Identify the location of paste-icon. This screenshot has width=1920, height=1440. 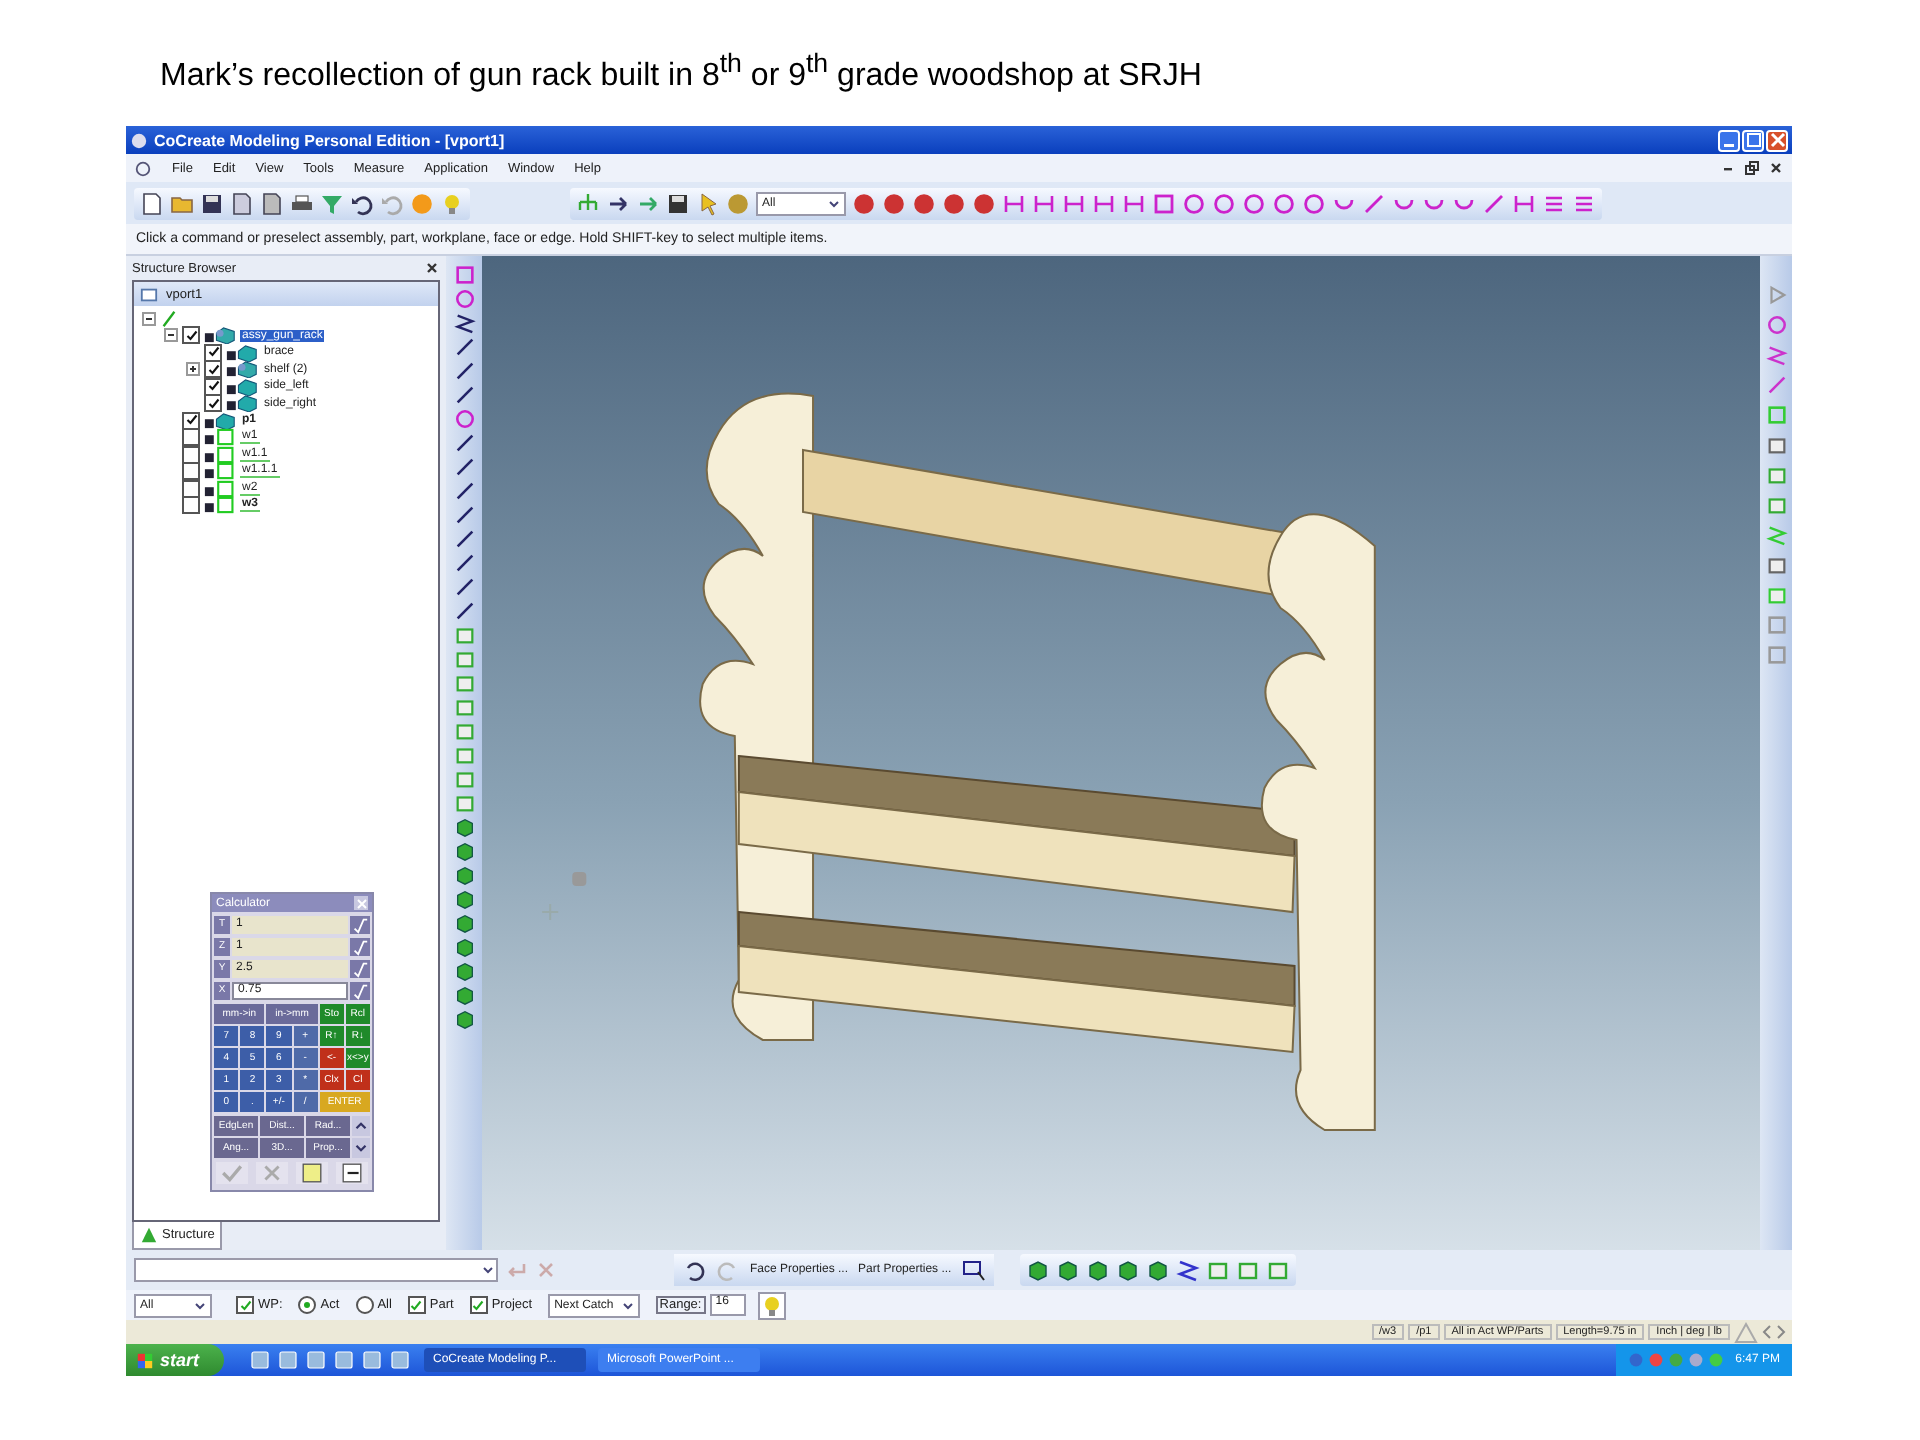
(272, 203).